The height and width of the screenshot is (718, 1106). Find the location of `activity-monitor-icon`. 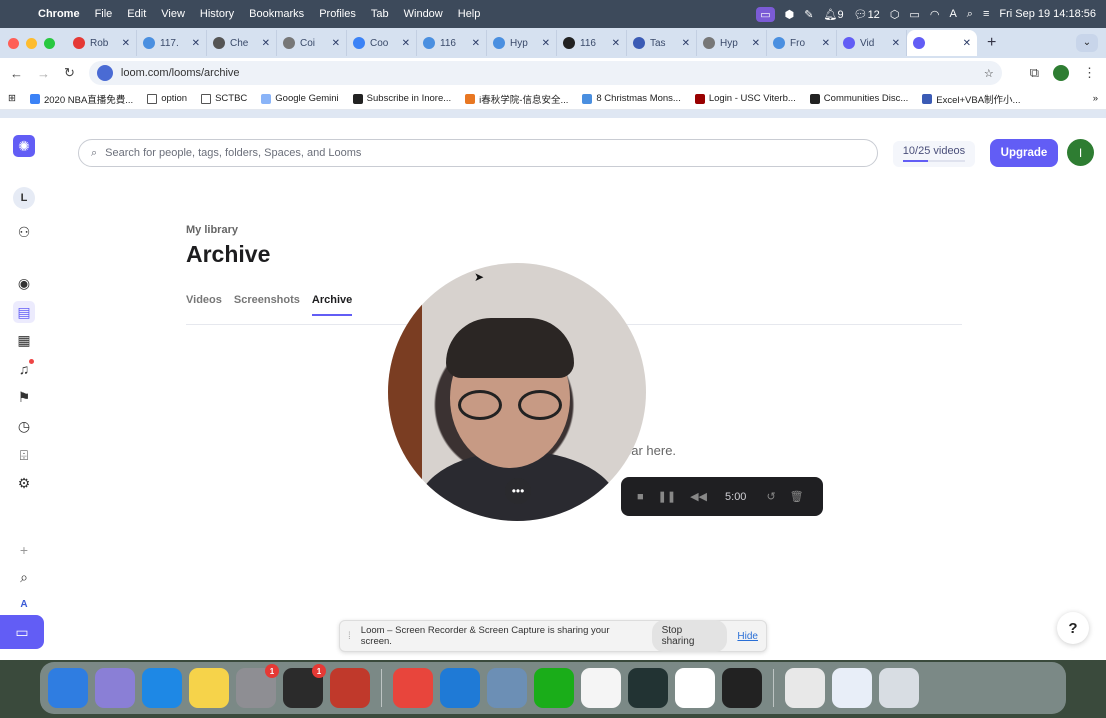

activity-monitor-icon is located at coordinates (648, 688).